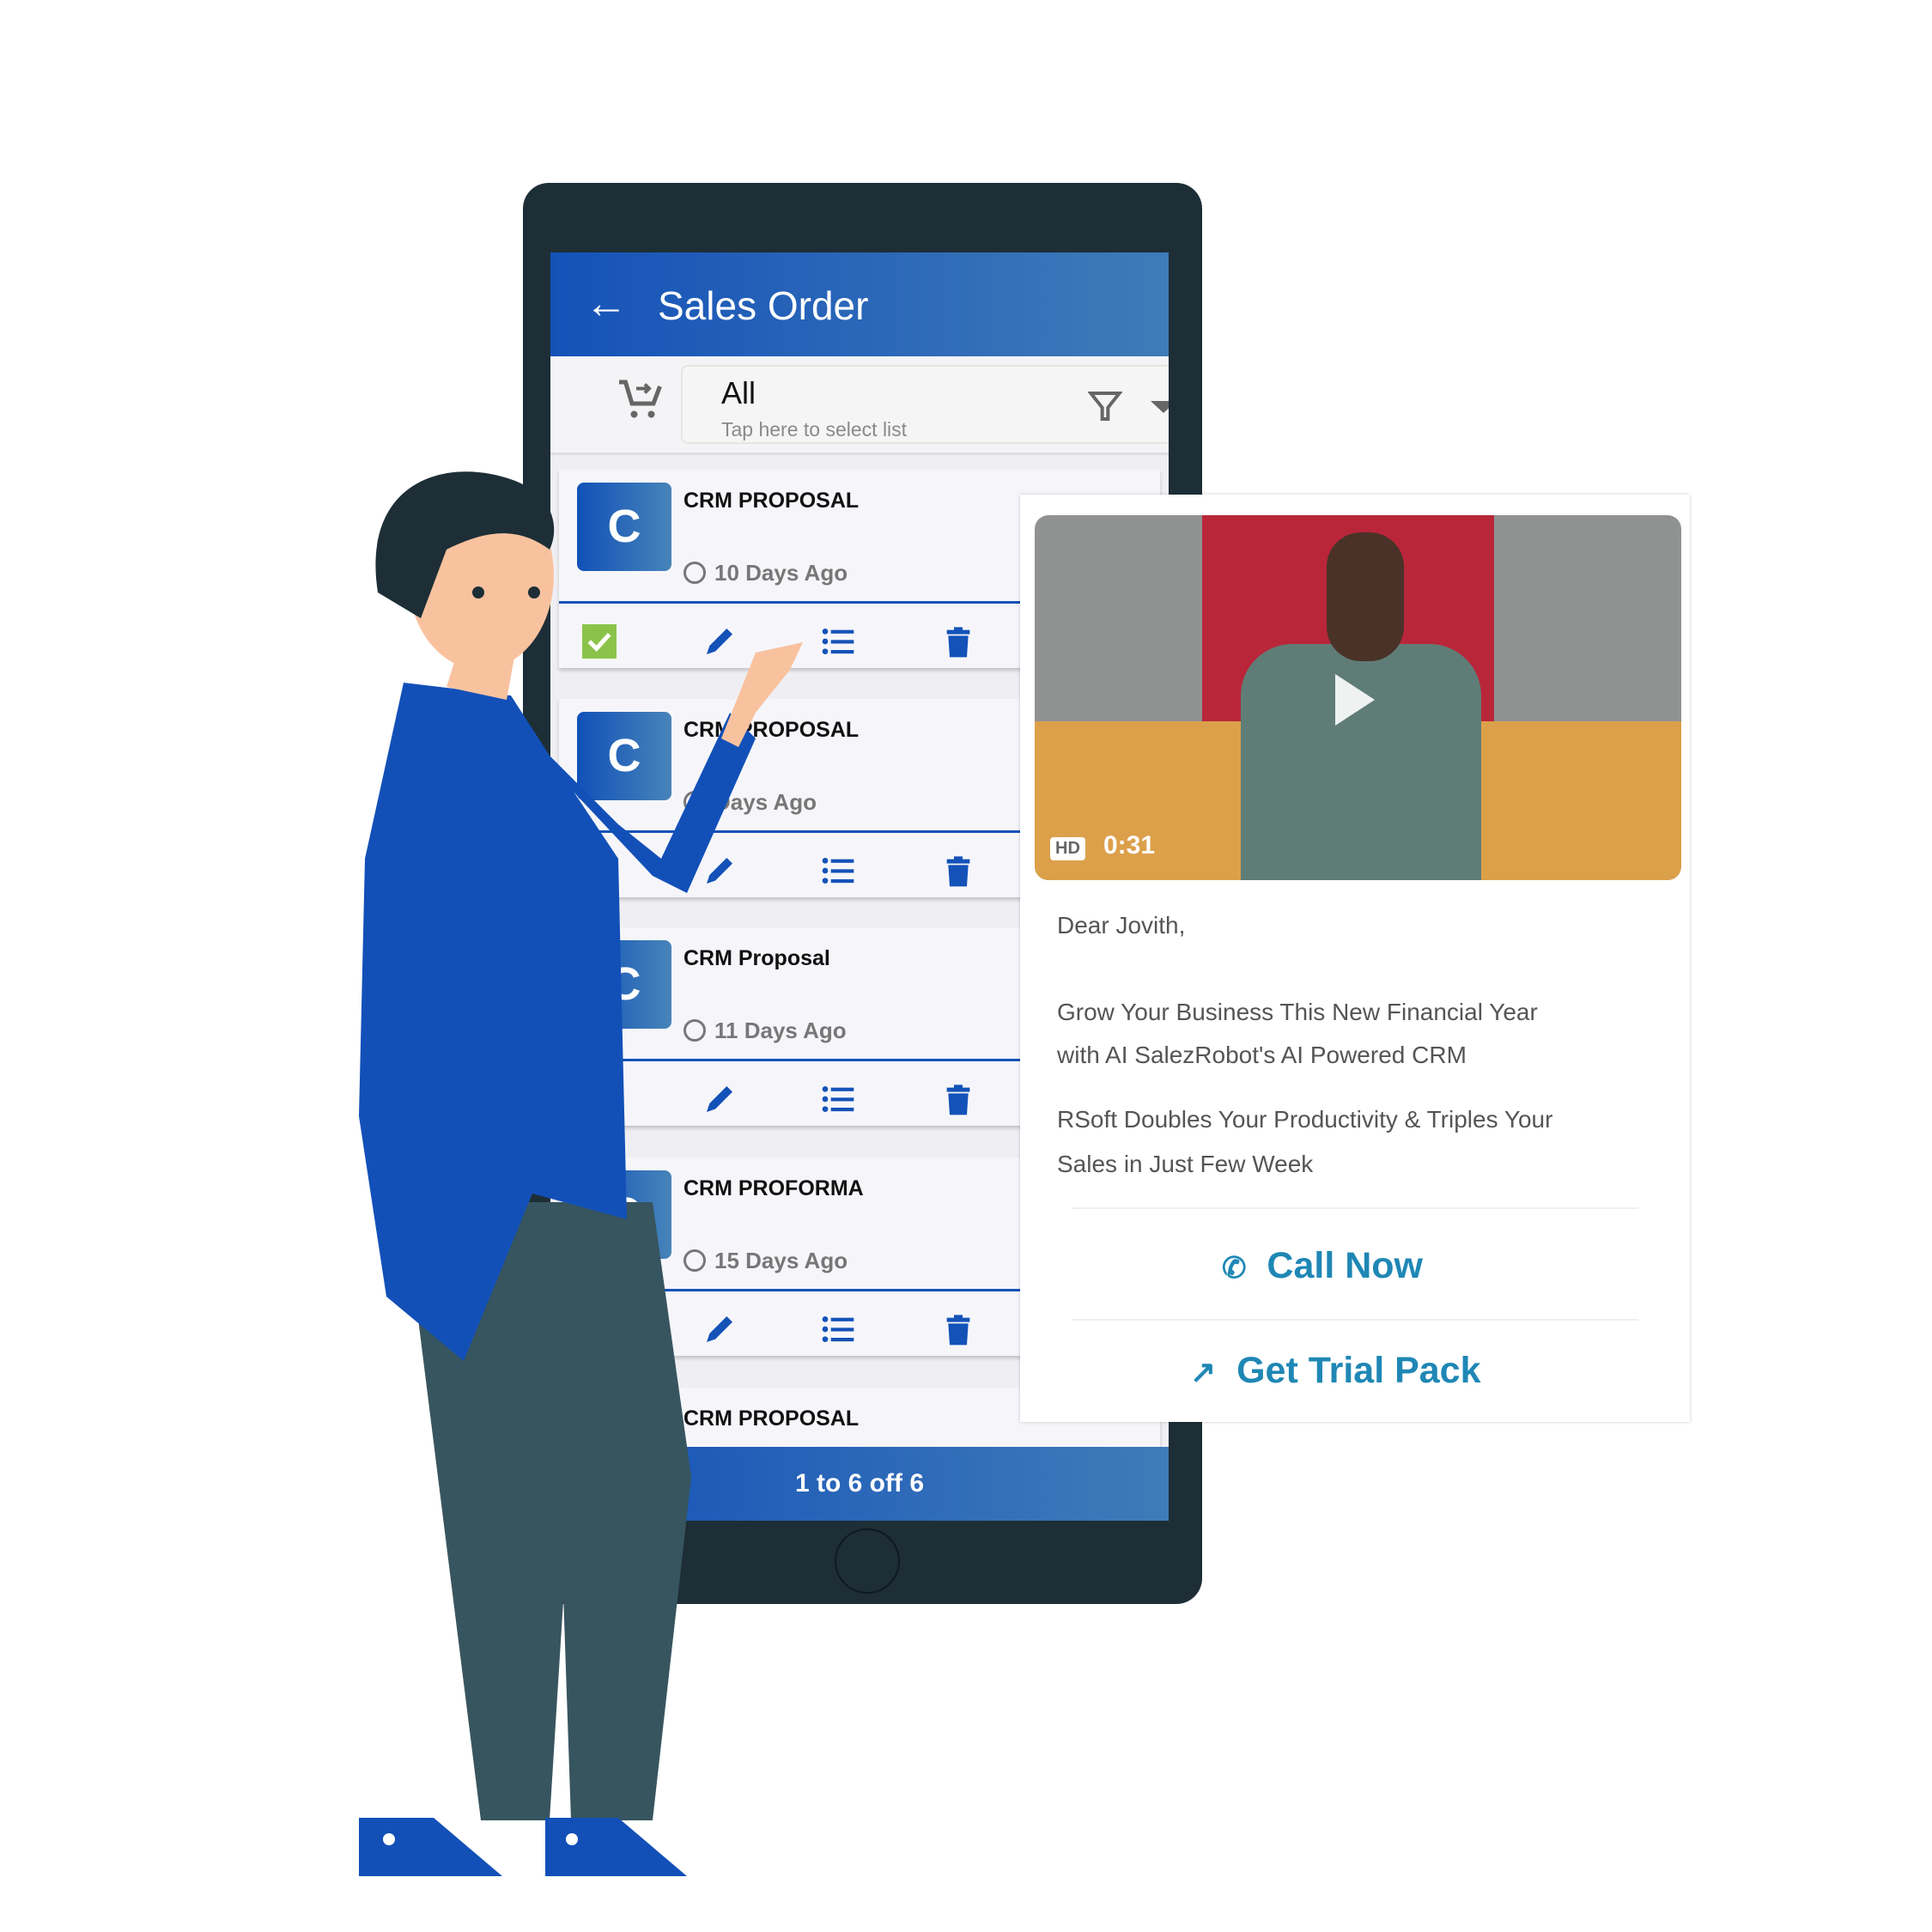 The height and width of the screenshot is (1932, 1932). What do you see at coordinates (1067, 848) in the screenshot?
I see `hd-badge: HD` at bounding box center [1067, 848].